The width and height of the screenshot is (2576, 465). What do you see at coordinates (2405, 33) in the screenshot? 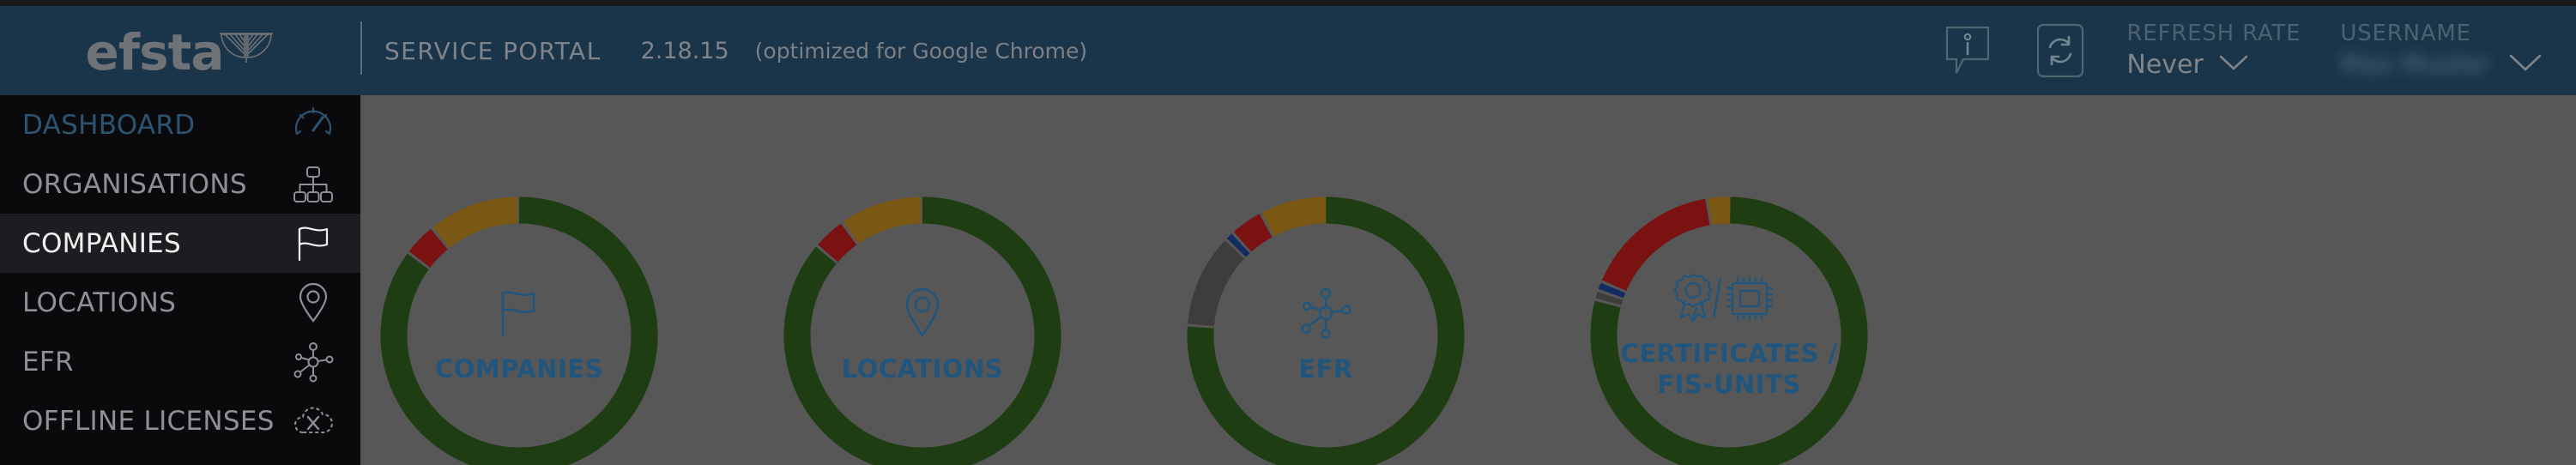
I see `username-label: USERNAME` at bounding box center [2405, 33].